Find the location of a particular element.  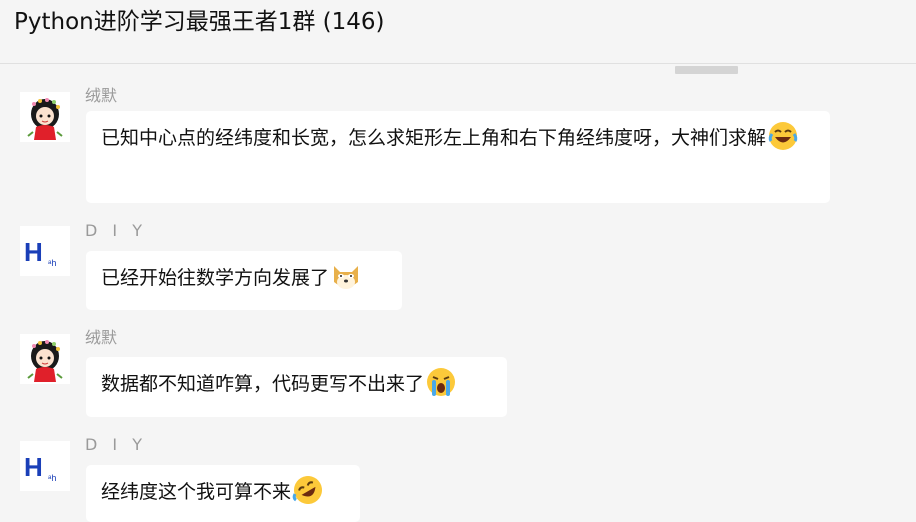

laughing-tears-emoji-icon is located at coordinates (783, 136).